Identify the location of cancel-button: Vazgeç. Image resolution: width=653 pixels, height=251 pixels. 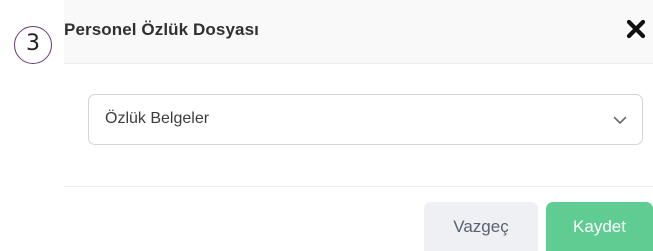
(481, 226).